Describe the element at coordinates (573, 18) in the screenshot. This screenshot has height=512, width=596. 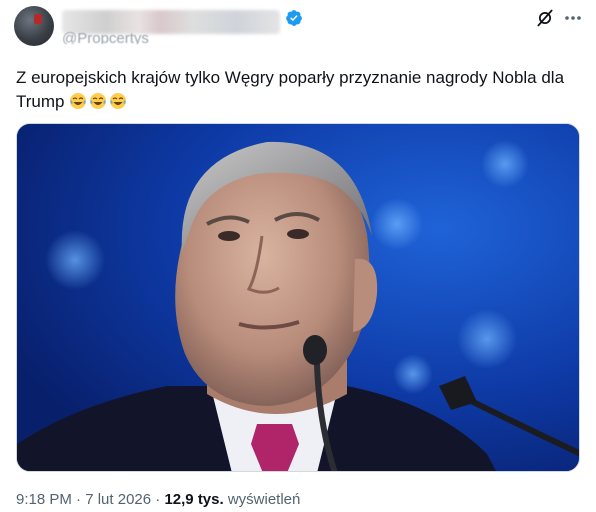
I see `more-options-icon` at that location.